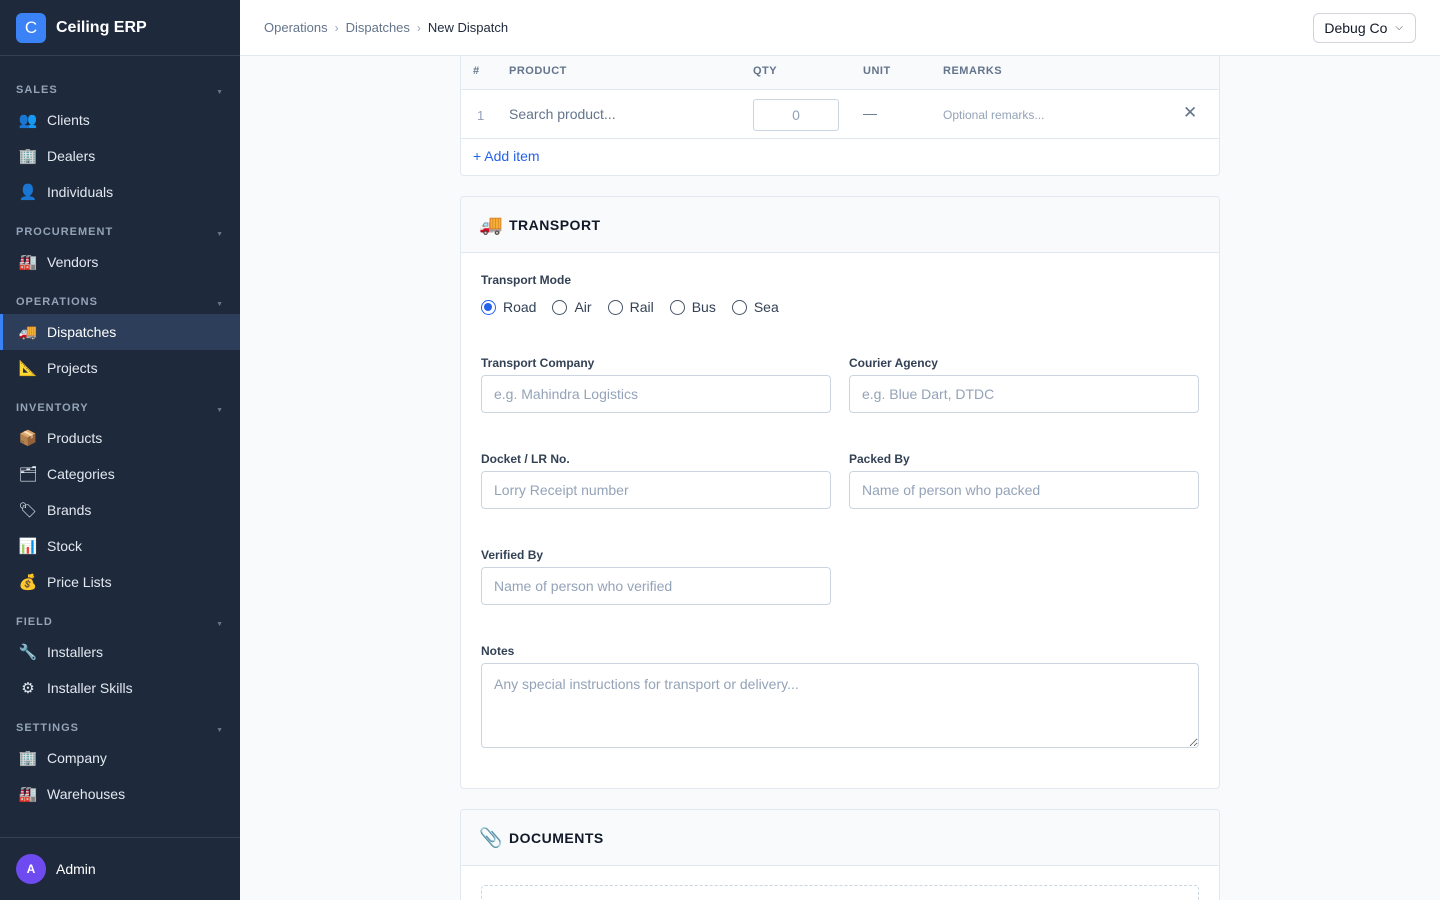 The width and height of the screenshot is (1440, 900). I want to click on bar-chart-icon: 📊, so click(28, 546).